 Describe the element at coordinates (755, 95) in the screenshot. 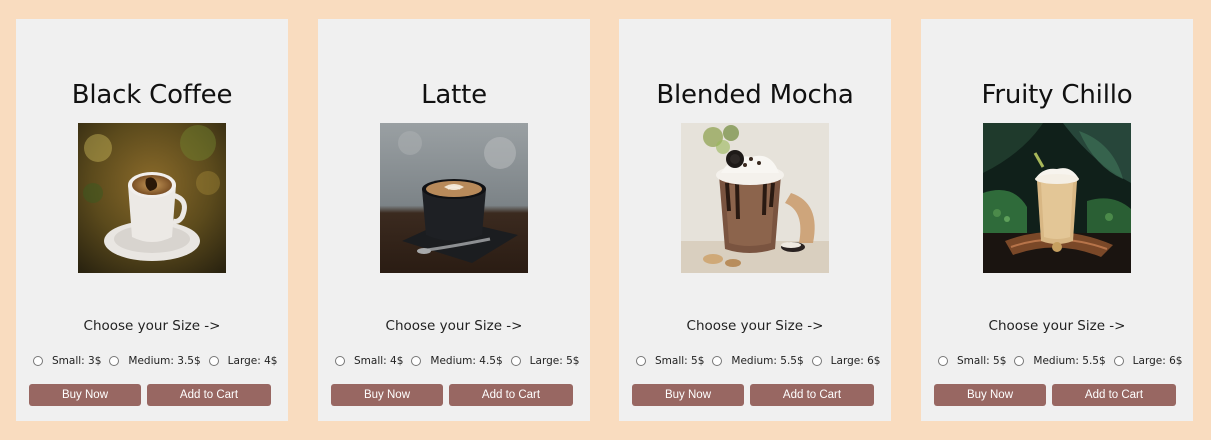

I see `product-title: Blended Mocha` at that location.